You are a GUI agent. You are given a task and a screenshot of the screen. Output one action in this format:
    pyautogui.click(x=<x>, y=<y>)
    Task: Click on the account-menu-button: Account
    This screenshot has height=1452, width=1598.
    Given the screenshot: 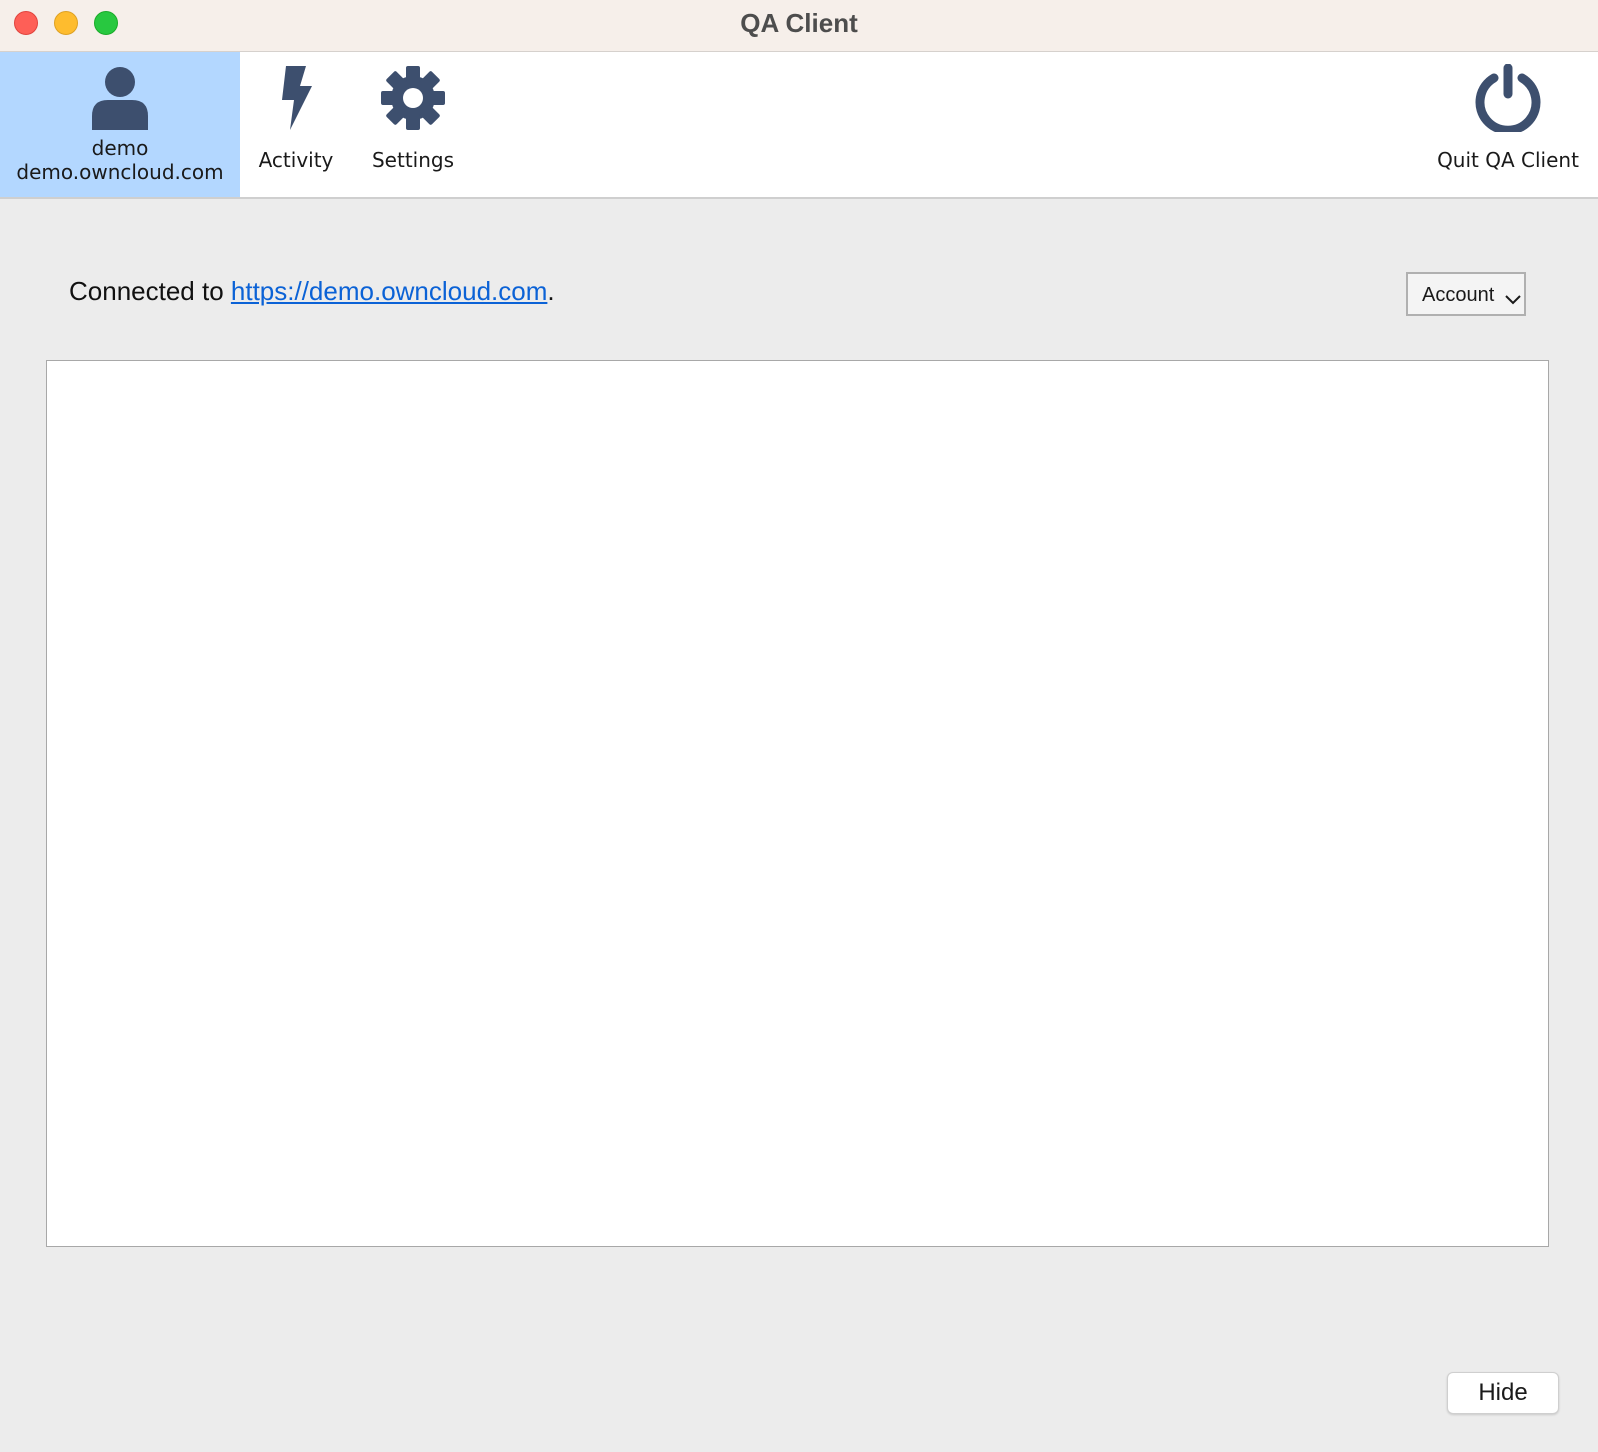 What is the action you would take?
    pyautogui.click(x=1466, y=294)
    